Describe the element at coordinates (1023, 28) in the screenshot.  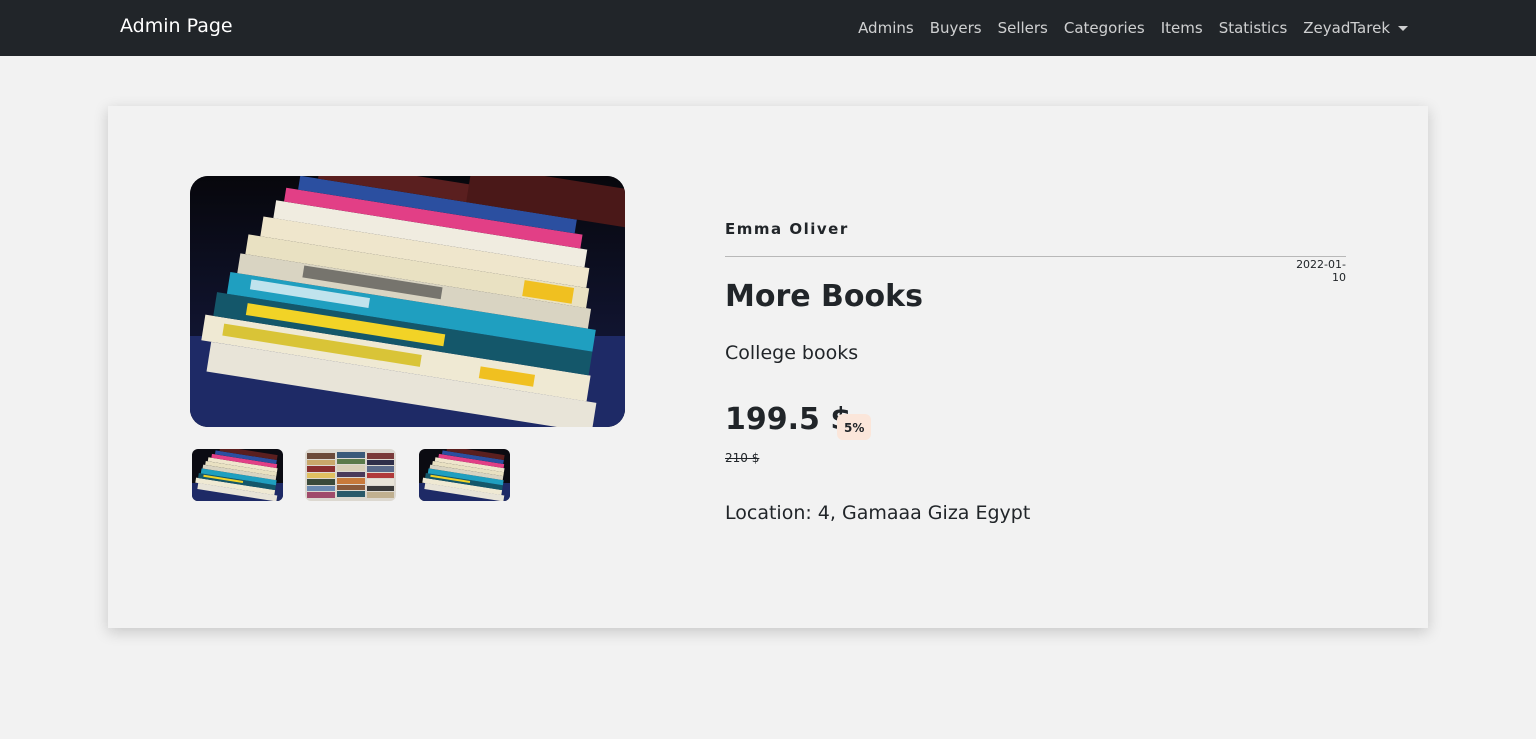
I see `nav-link-sellers: Sellers` at that location.